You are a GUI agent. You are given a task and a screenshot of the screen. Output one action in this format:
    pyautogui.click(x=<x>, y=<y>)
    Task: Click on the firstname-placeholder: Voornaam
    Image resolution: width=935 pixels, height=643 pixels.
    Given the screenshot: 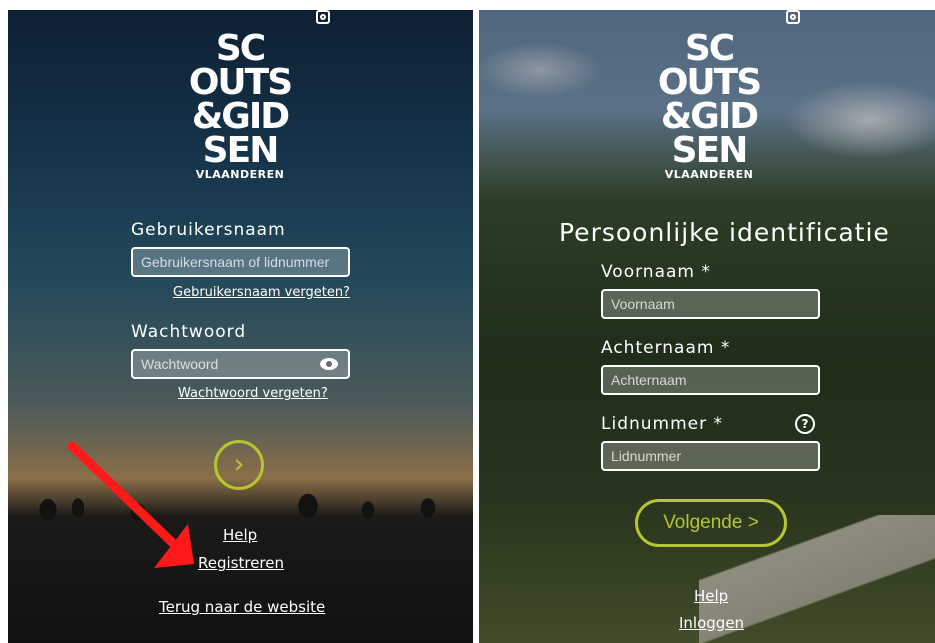 What is the action you would take?
    pyautogui.click(x=643, y=304)
    